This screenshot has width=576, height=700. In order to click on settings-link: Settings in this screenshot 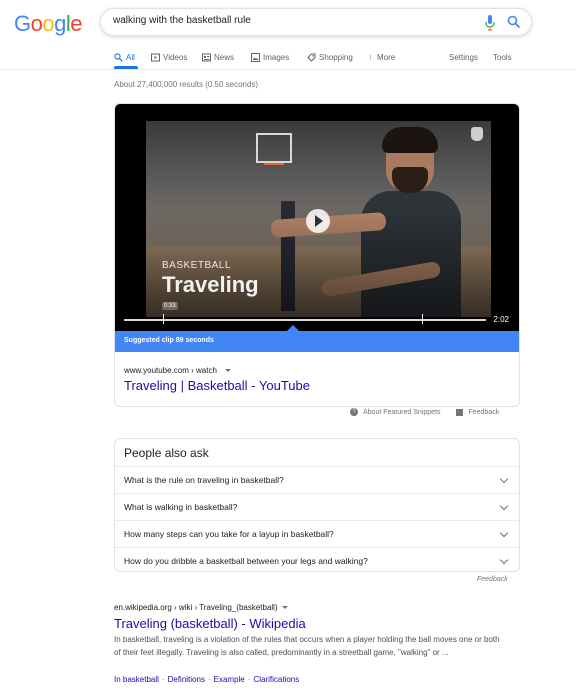, I will do `click(463, 57)`.